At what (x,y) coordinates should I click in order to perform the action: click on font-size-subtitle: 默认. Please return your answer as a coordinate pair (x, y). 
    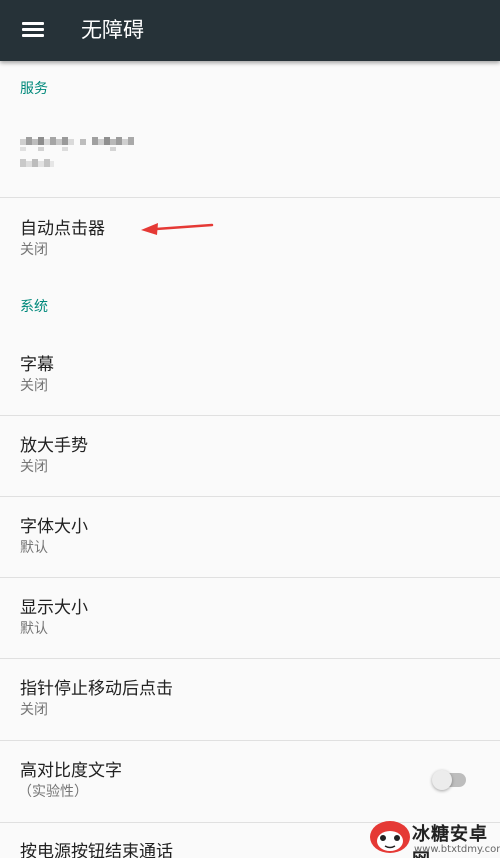
    Looking at the image, I should click on (34, 548).